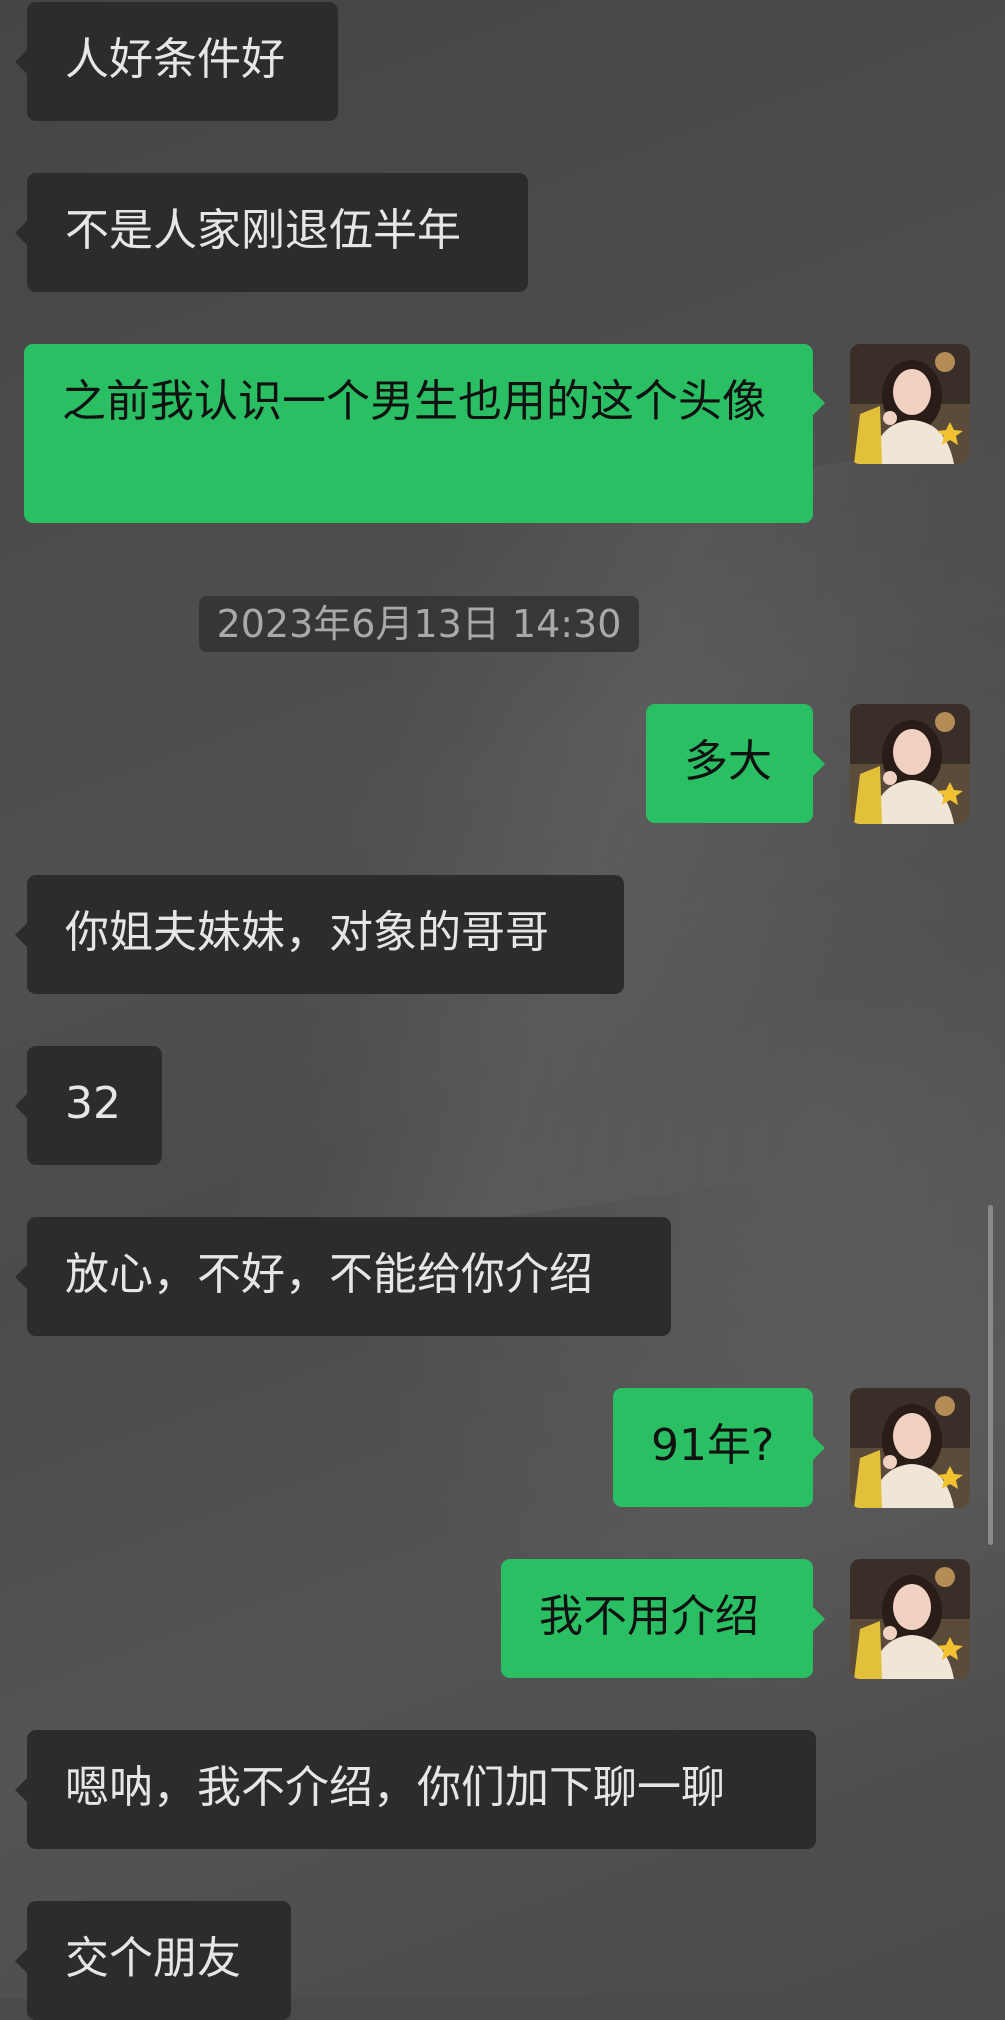  I want to click on message-bubble-incoming: 32, so click(88, 1105).